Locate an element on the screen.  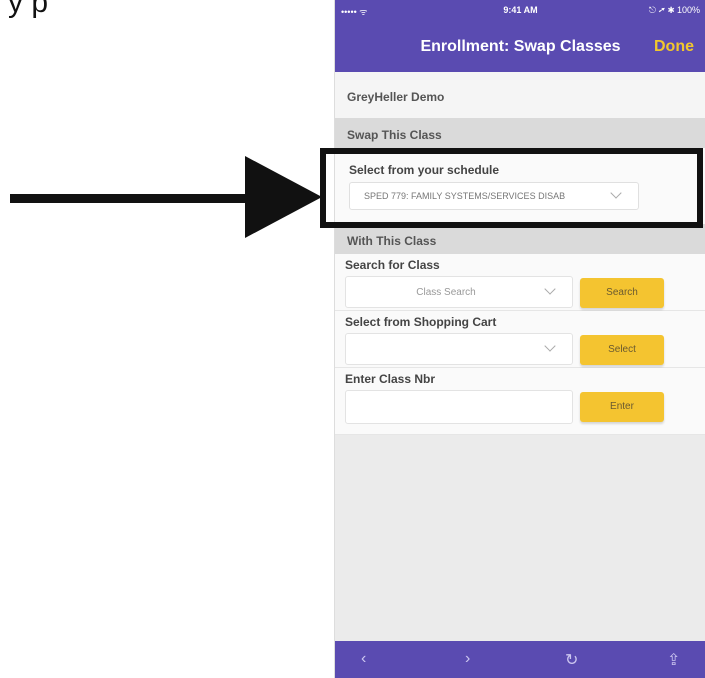
schedule-class-select: SPED 779: FAMILY SYSTEMS/SERVICES DISAB is located at coordinates (494, 196).